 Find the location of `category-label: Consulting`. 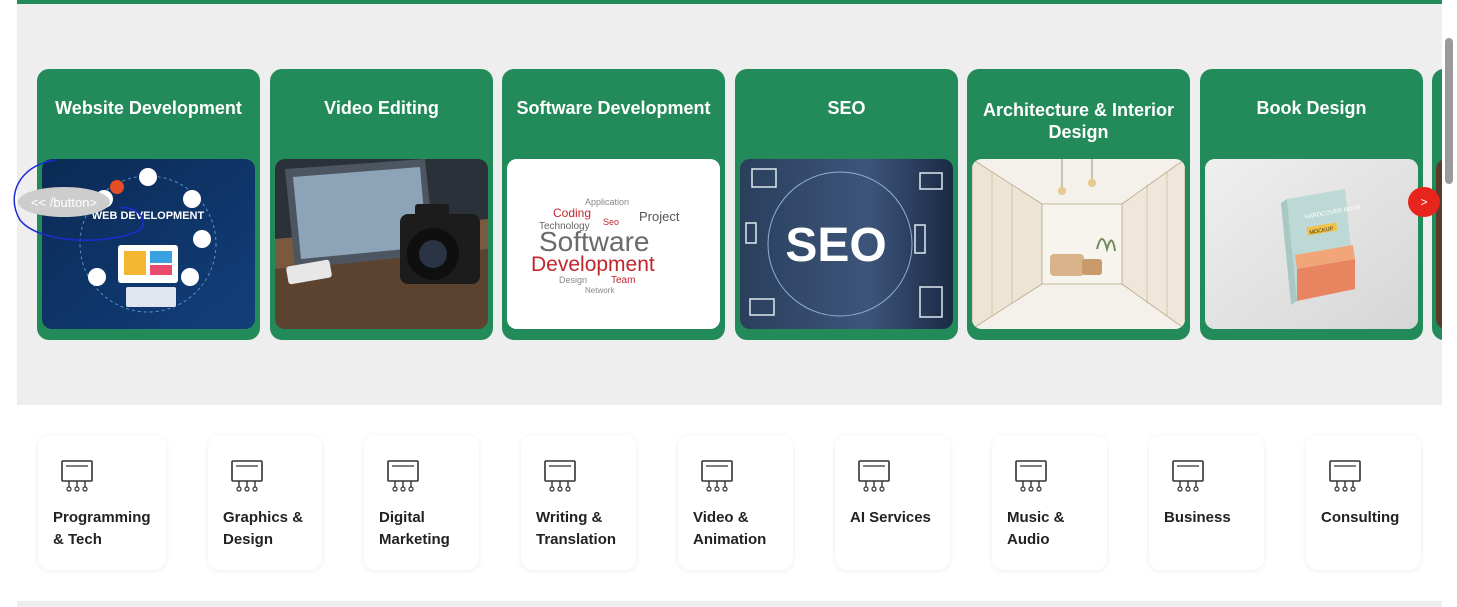

category-label: Consulting is located at coordinates (1360, 517).